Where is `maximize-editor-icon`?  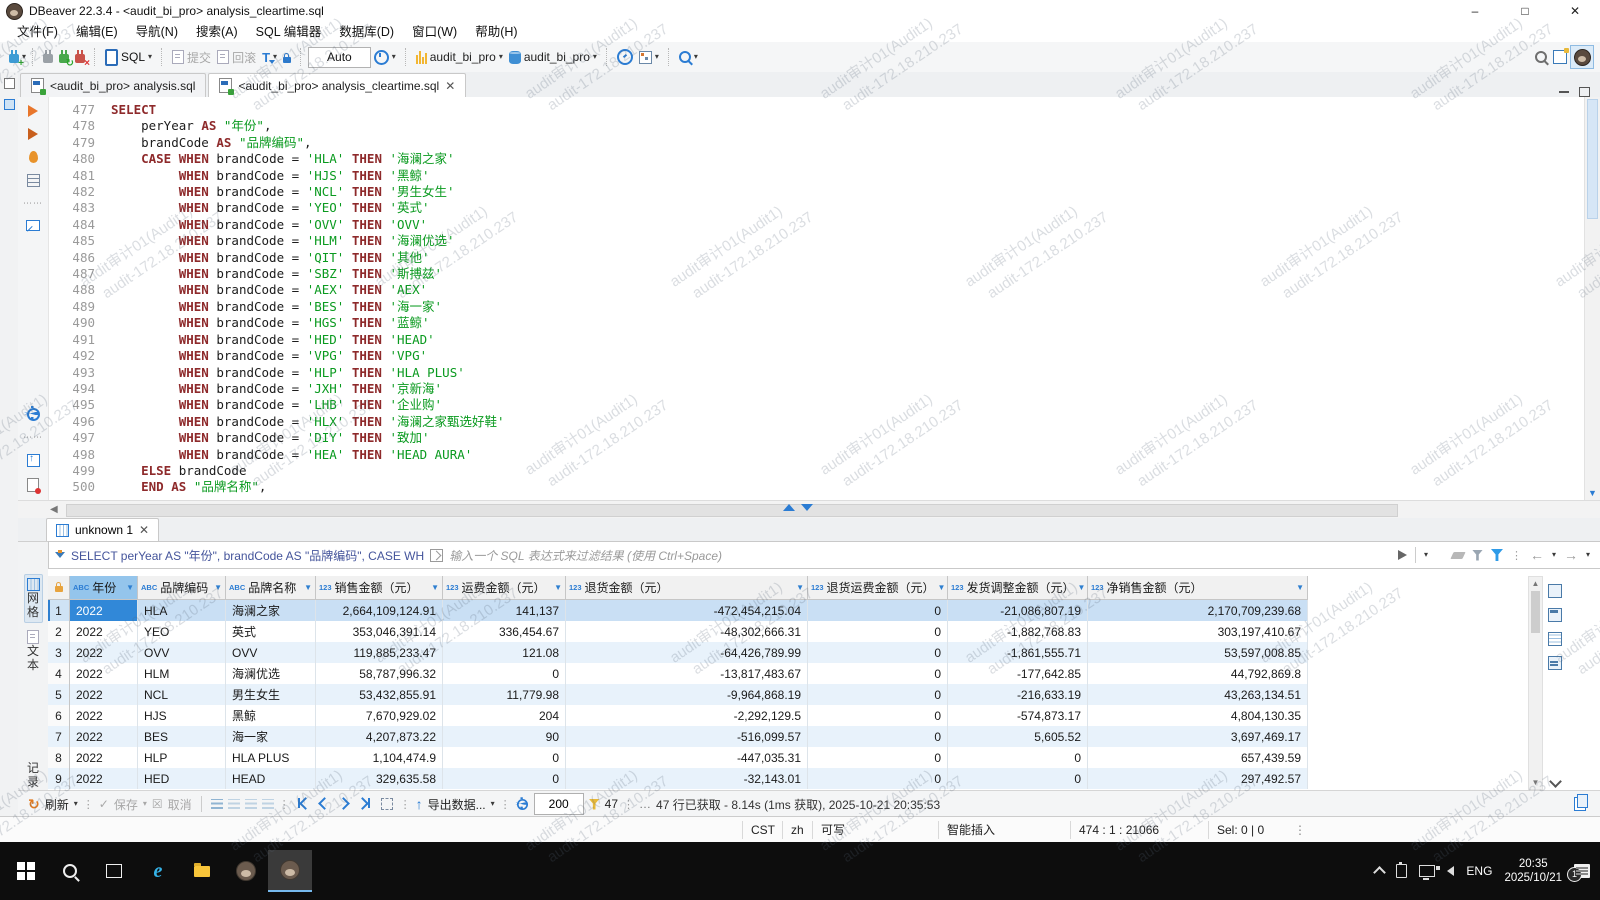
maximize-editor-icon is located at coordinates (1584, 92).